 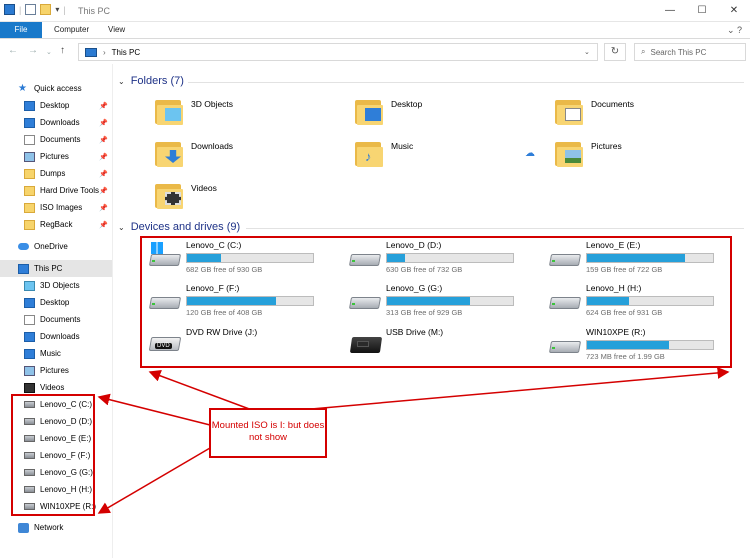 What do you see at coordinates (154, 409) in the screenshot?
I see `arrow-to-nav-top` at bounding box center [154, 409].